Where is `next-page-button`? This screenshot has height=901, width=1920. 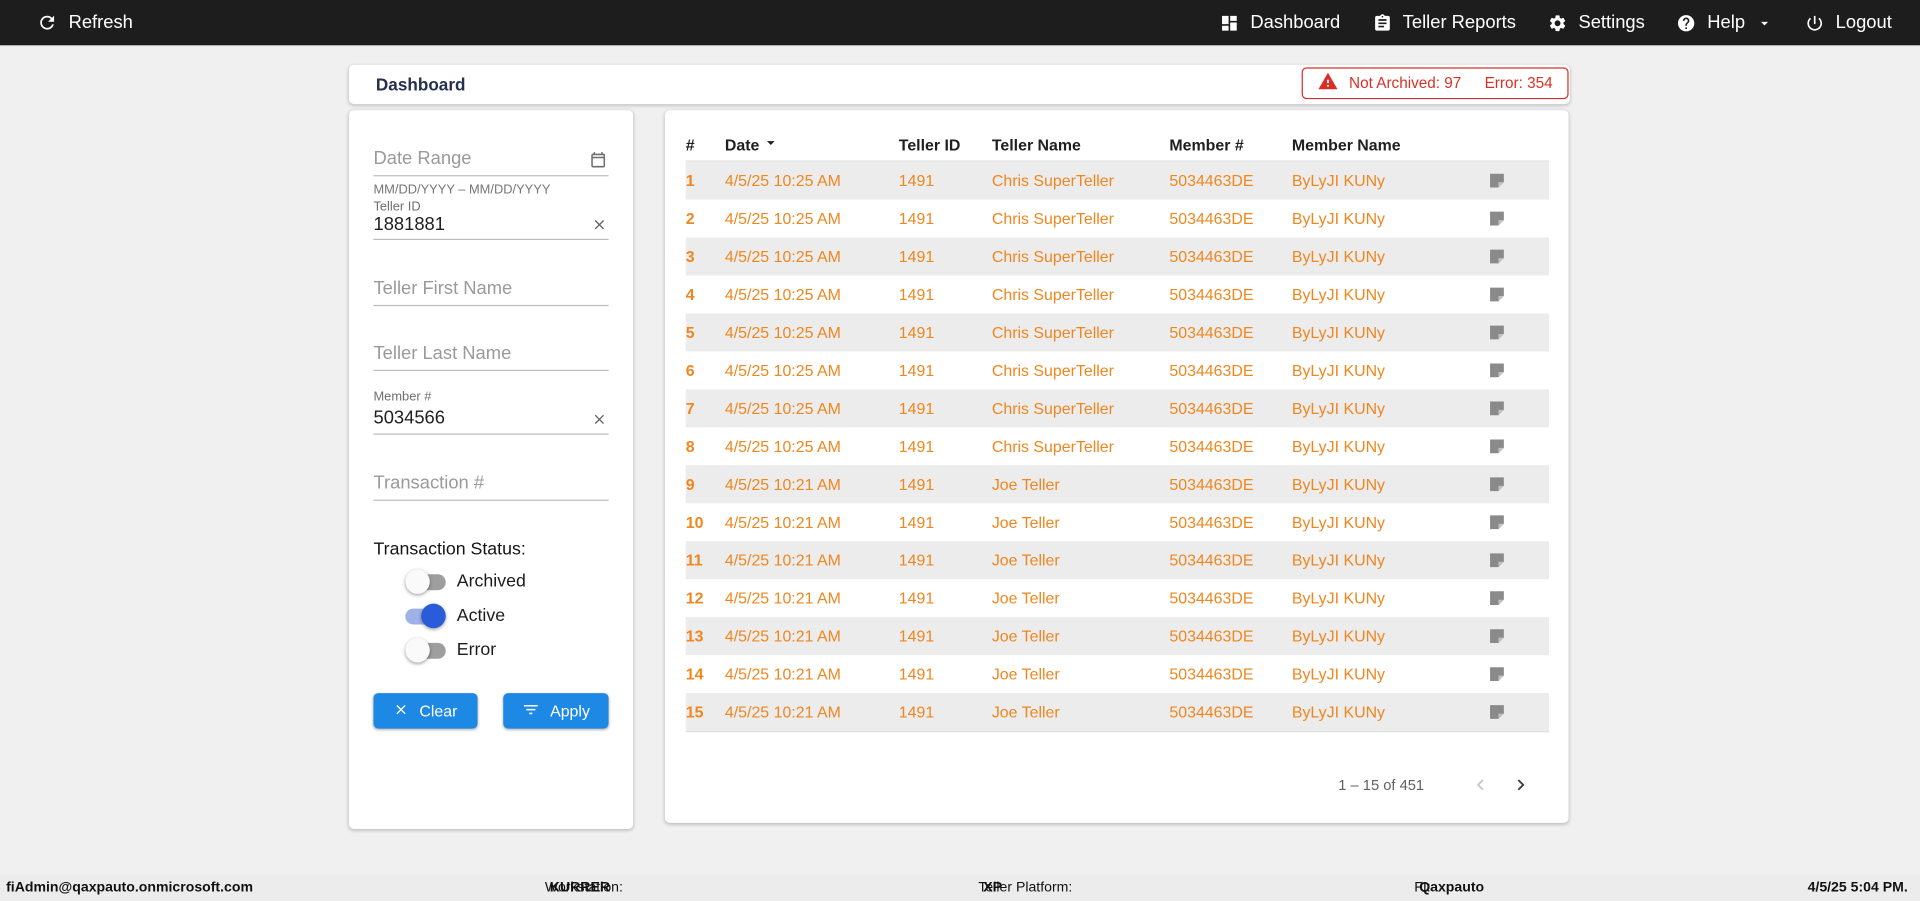 next-page-button is located at coordinates (1521, 785).